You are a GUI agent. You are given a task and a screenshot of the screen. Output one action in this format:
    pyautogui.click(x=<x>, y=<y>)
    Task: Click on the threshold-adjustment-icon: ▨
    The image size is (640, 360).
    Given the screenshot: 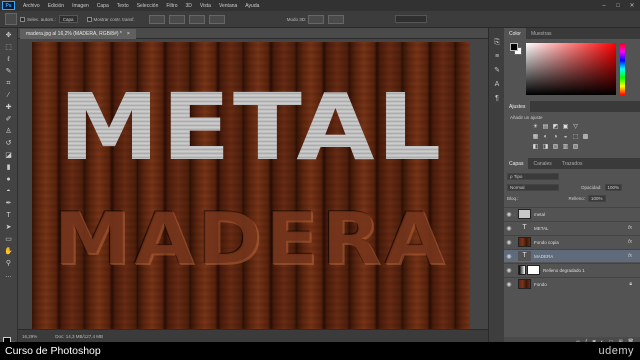 What is the action you would take?
    pyautogui.click(x=555, y=147)
    